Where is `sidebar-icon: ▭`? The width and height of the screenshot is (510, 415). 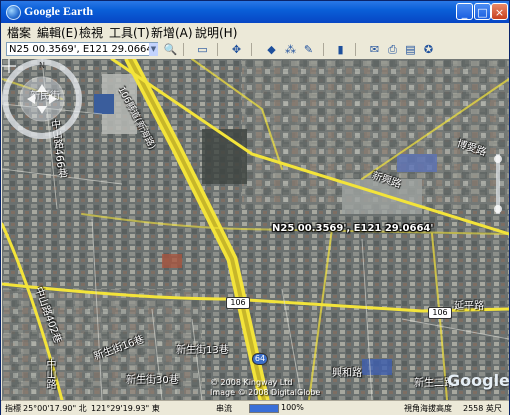
sidebar-icon: ▭ is located at coordinates (202, 49).